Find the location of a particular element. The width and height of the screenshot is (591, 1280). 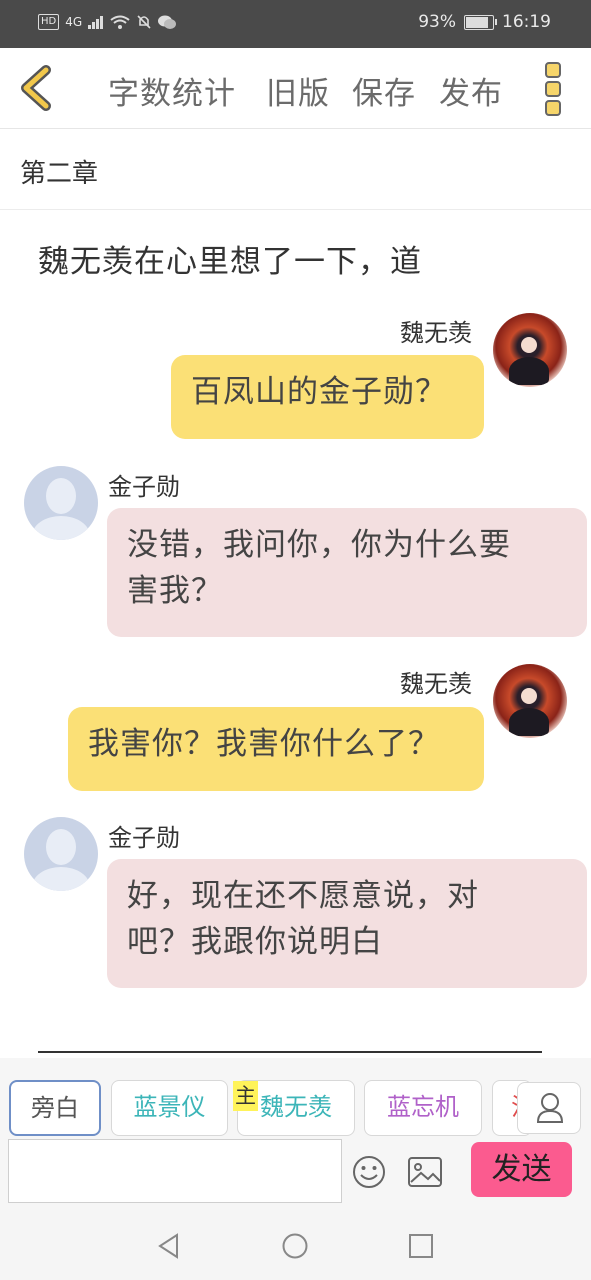

battery-icon is located at coordinates (480, 22).